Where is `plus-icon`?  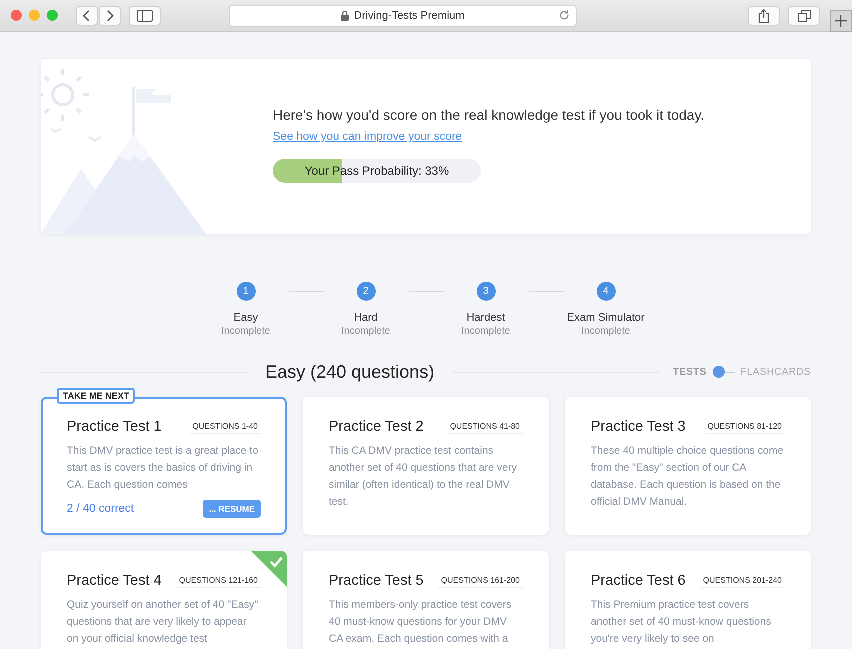
plus-icon is located at coordinates (841, 21).